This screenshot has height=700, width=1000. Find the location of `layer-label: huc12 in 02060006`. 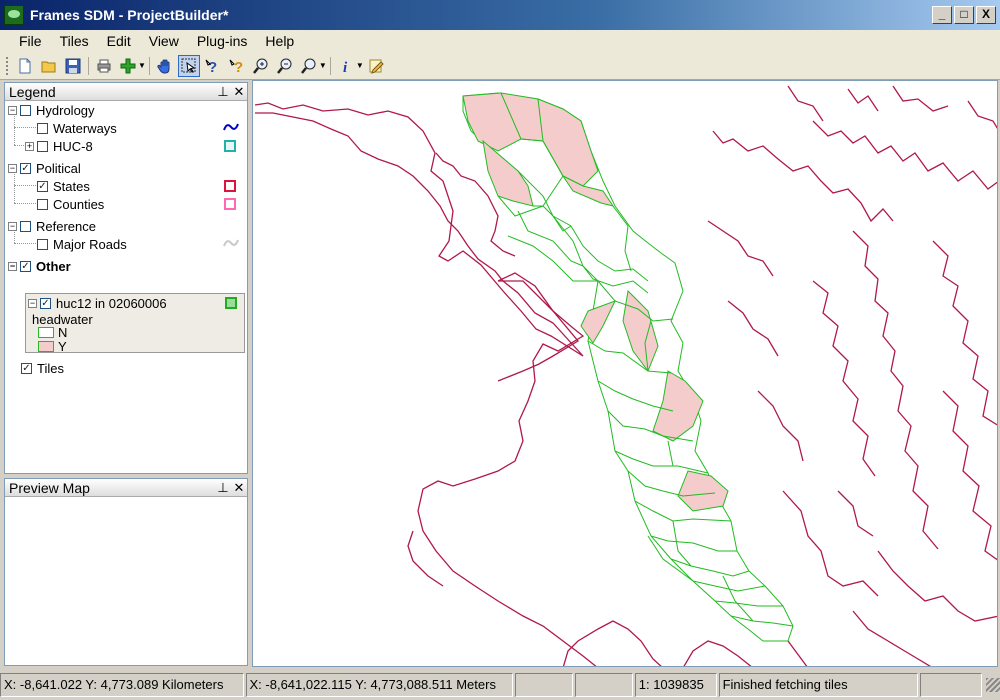

layer-label: huc12 in 02060006 is located at coordinates (111, 303).